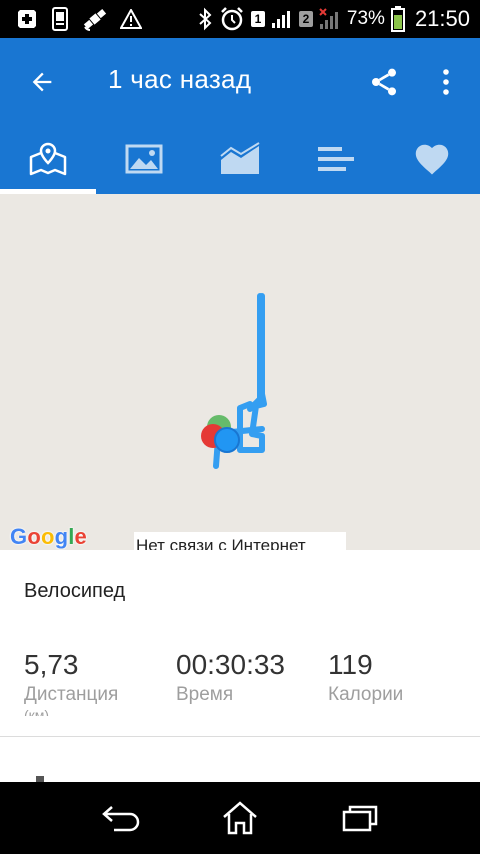  I want to click on stat-time: 00:30:33 Время, so click(230, 678).